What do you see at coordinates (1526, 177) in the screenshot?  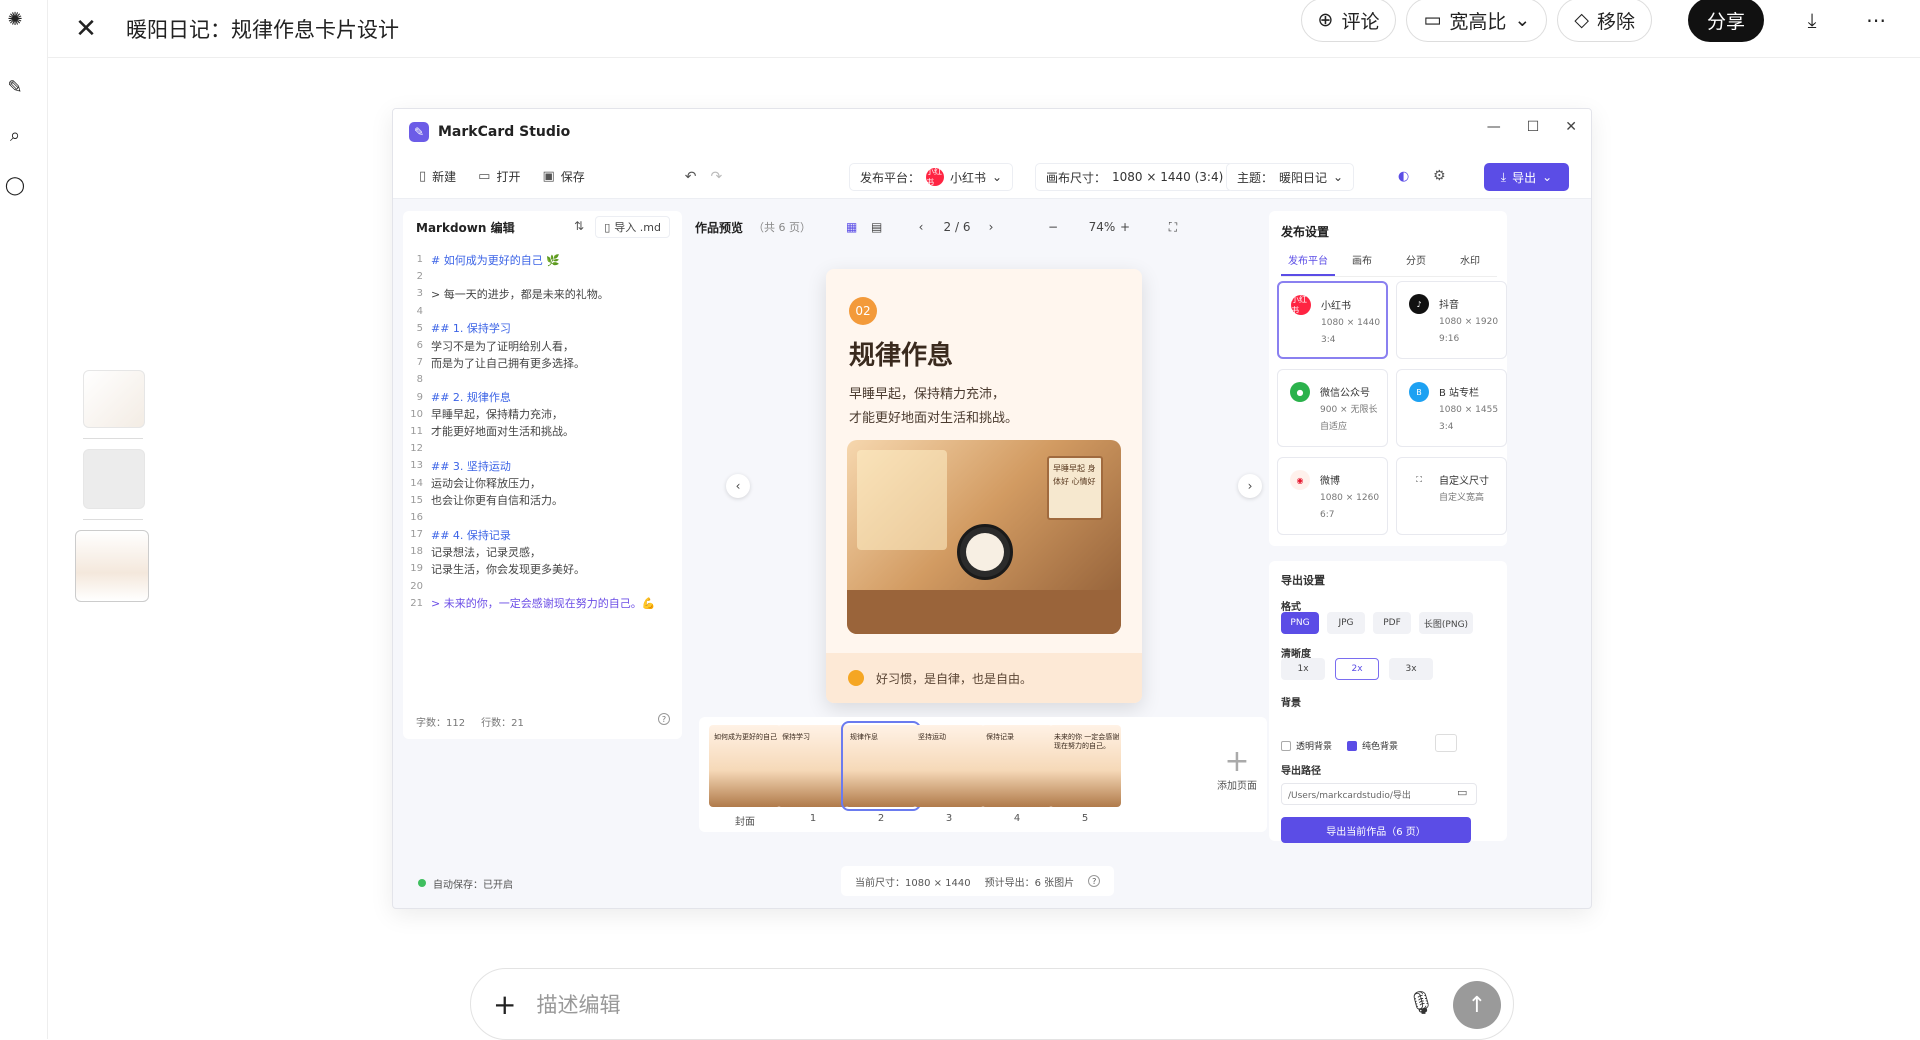 I see `export-button: ⤓ 导出 ⌄` at bounding box center [1526, 177].